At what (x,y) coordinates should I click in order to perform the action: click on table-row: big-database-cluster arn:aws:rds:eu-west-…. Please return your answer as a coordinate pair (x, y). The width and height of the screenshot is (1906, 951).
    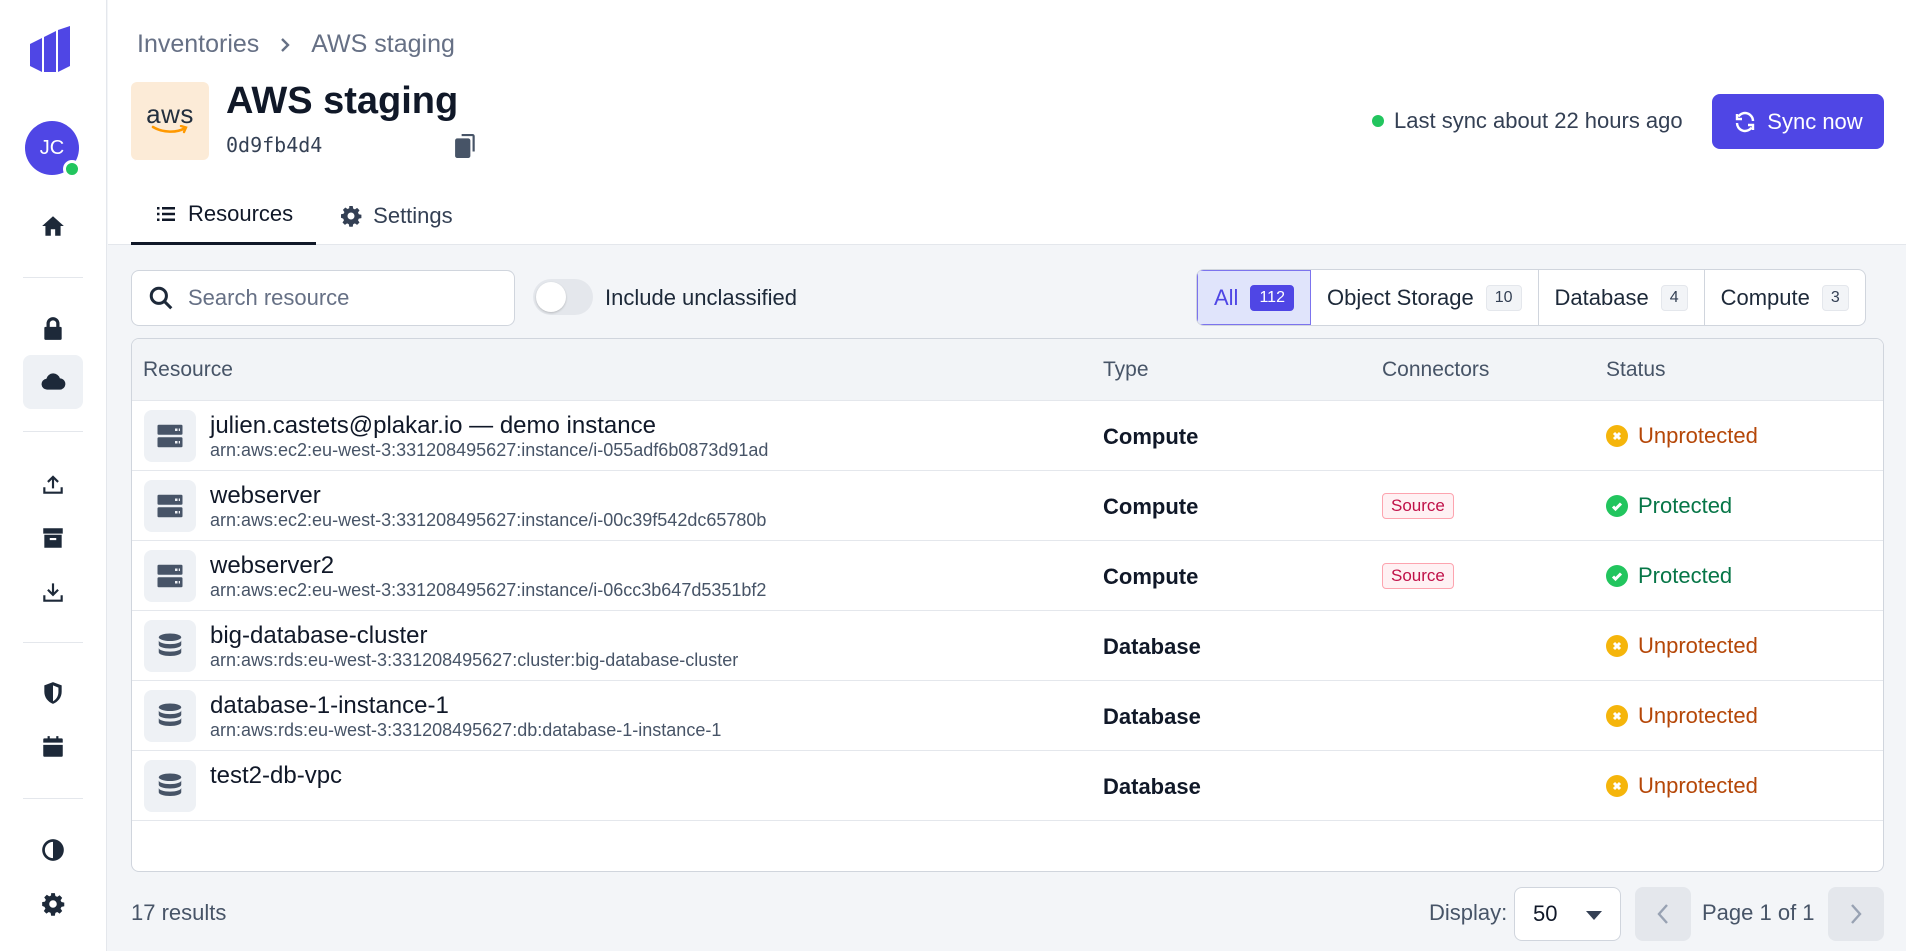
    Looking at the image, I should click on (1007, 646).